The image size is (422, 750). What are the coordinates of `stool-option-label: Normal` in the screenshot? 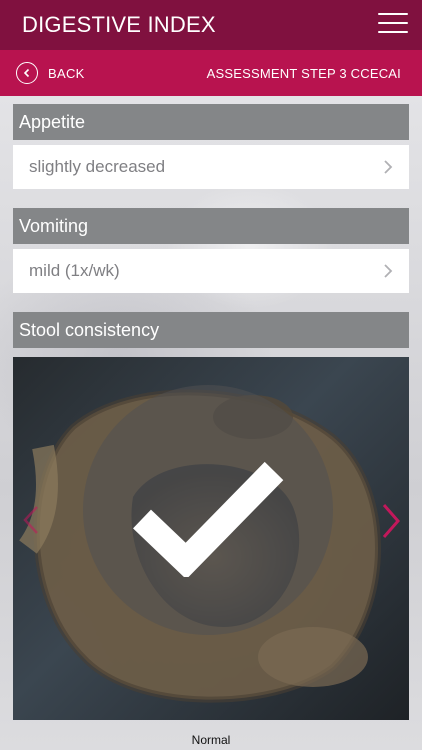 It's located at (211, 740).